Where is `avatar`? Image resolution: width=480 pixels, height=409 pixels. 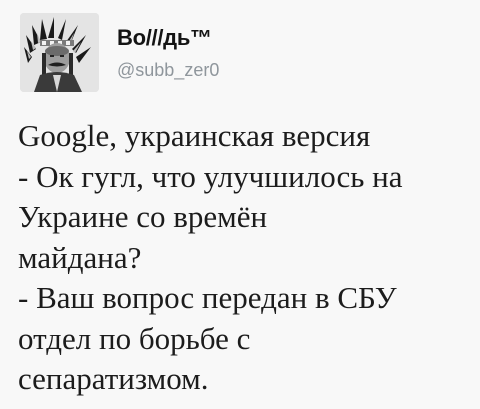
avatar is located at coordinates (59, 52).